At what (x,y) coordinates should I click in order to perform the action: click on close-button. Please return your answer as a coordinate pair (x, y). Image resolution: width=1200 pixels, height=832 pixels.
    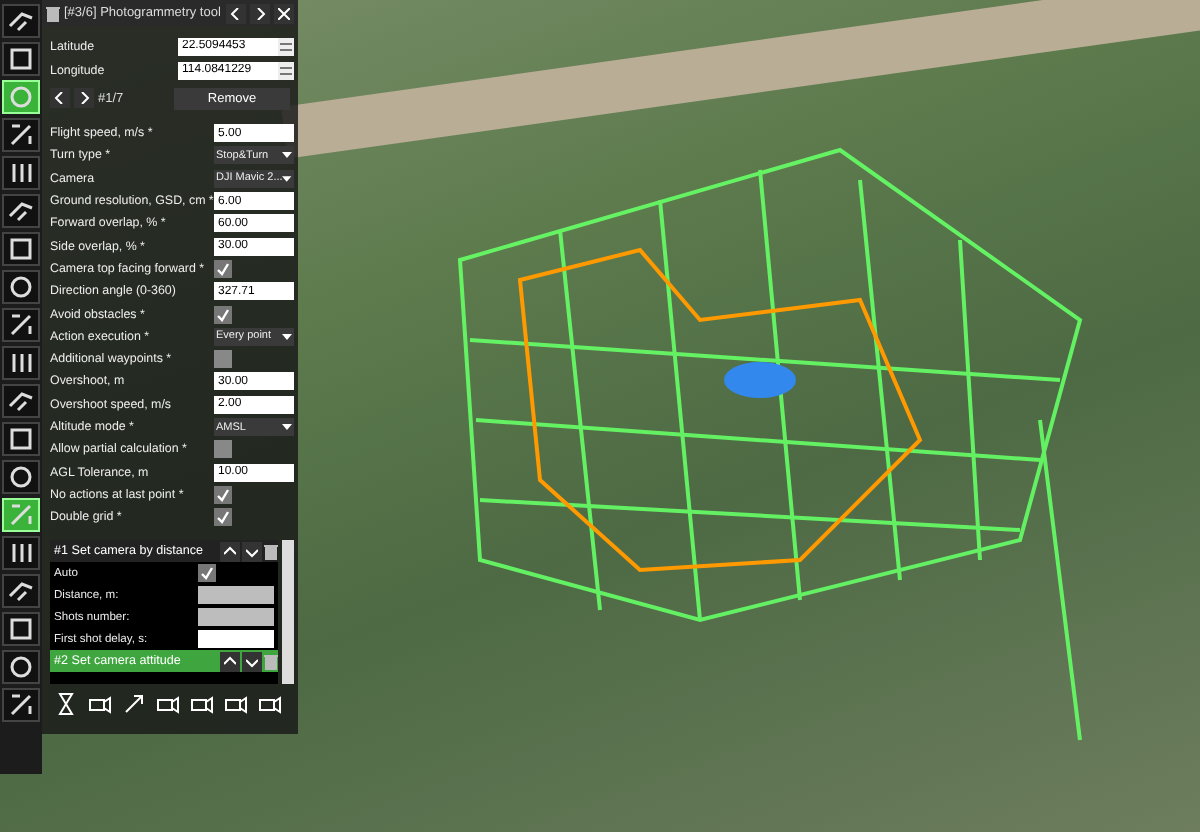
    Looking at the image, I should click on (284, 13).